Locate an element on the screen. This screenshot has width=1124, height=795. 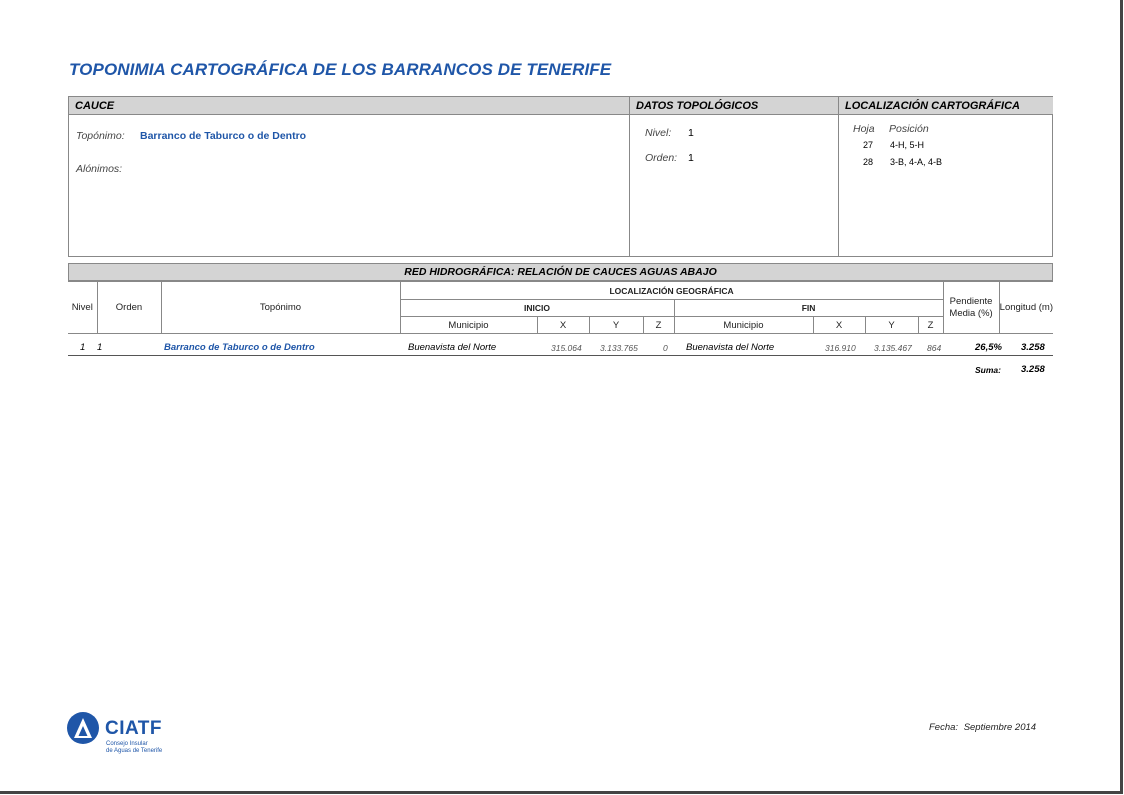
ciatf-logo-icon is located at coordinates (83, 728).